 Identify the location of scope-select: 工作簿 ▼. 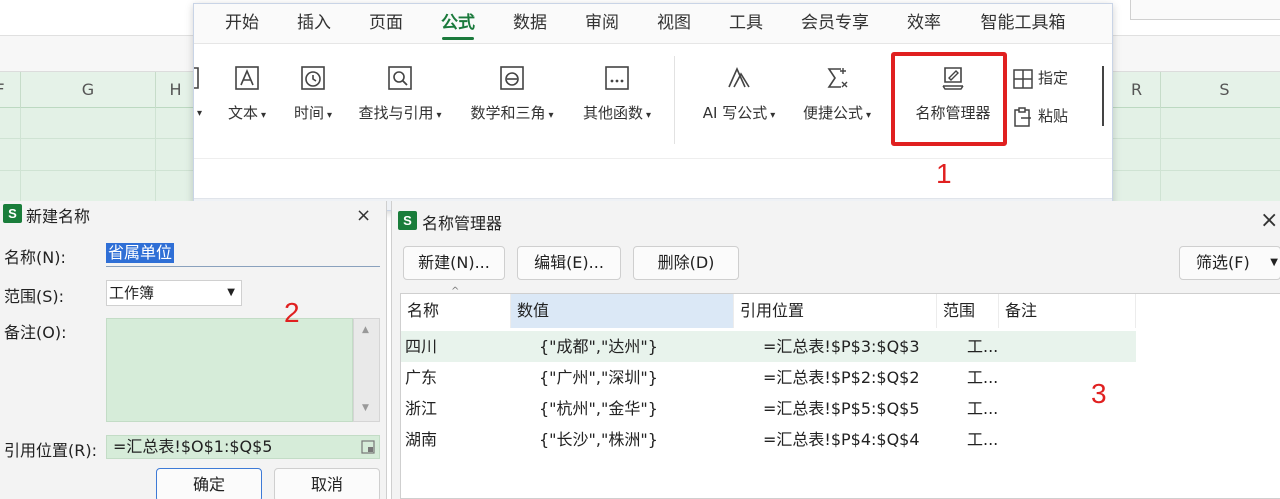
(174, 293).